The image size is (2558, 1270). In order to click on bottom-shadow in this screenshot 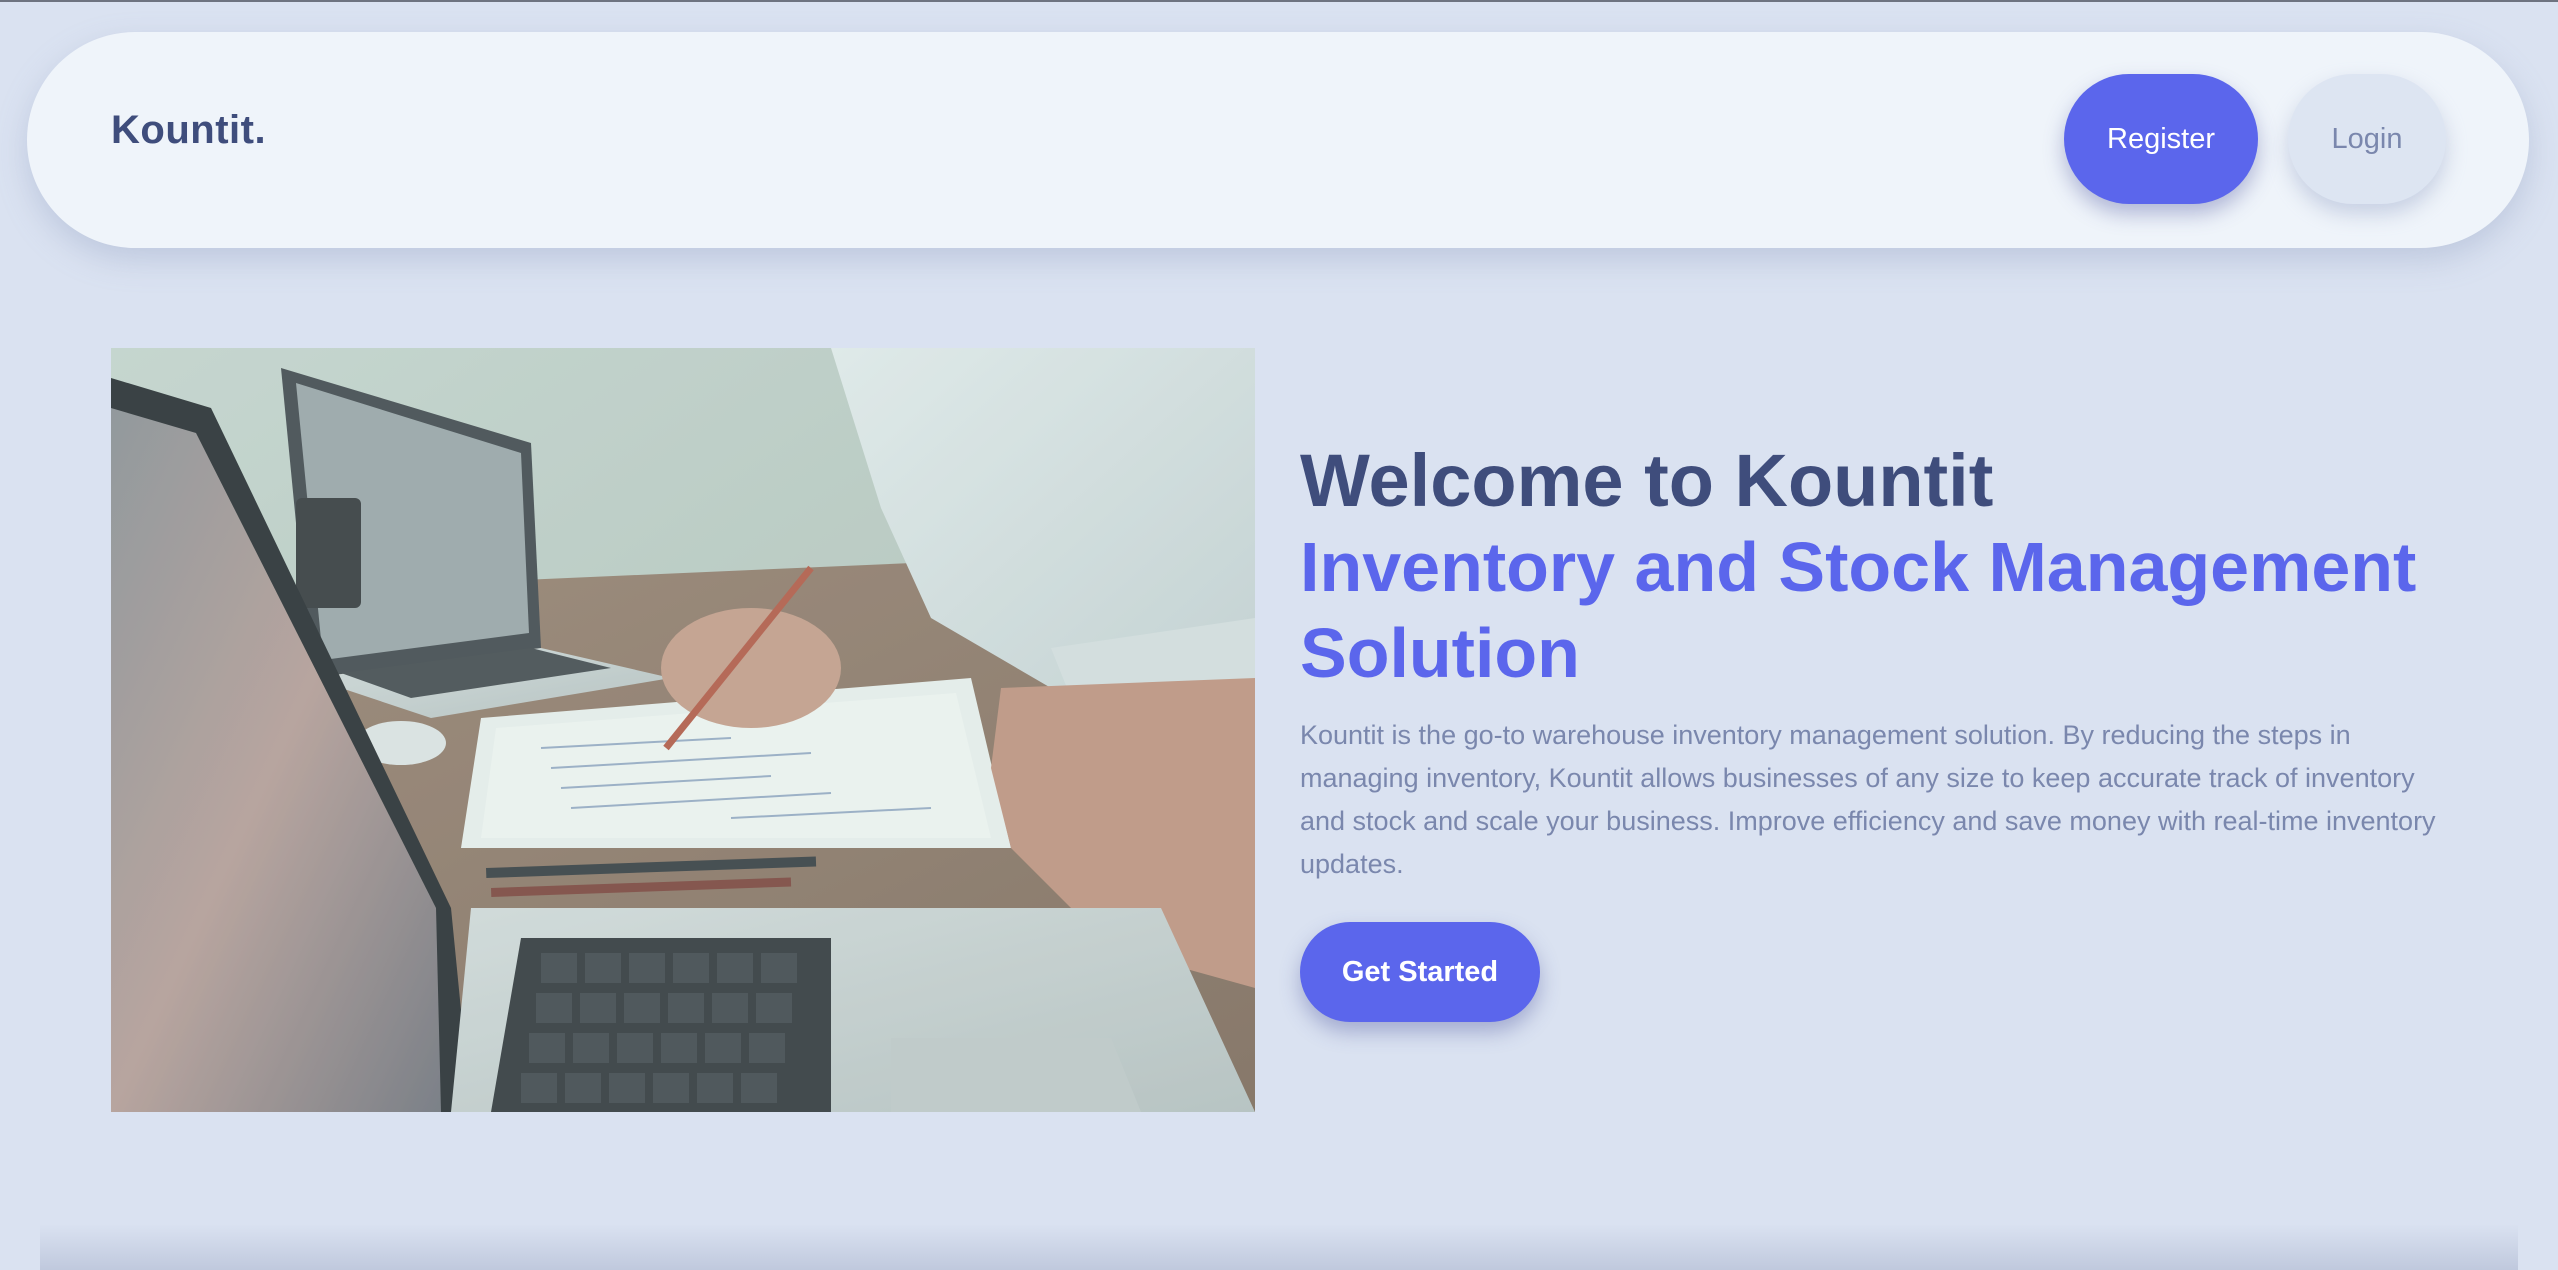, I will do `click(1279, 1247)`.